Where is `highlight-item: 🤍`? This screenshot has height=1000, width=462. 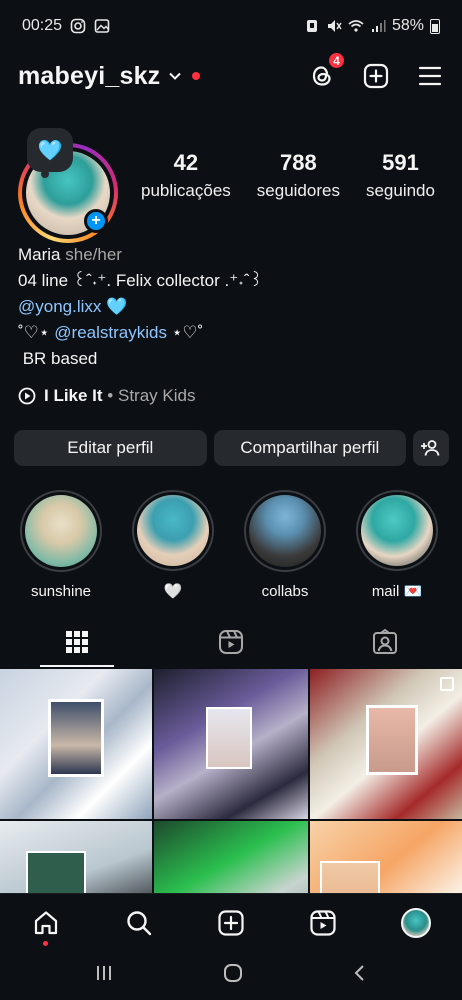 highlight-item: 🤍 is located at coordinates (173, 545).